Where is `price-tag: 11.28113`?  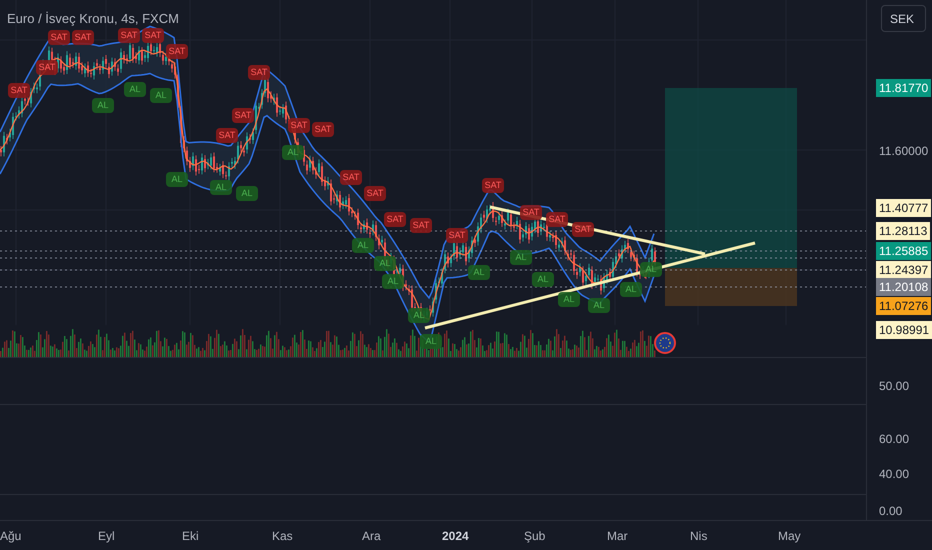 price-tag: 11.28113 is located at coordinates (903, 231).